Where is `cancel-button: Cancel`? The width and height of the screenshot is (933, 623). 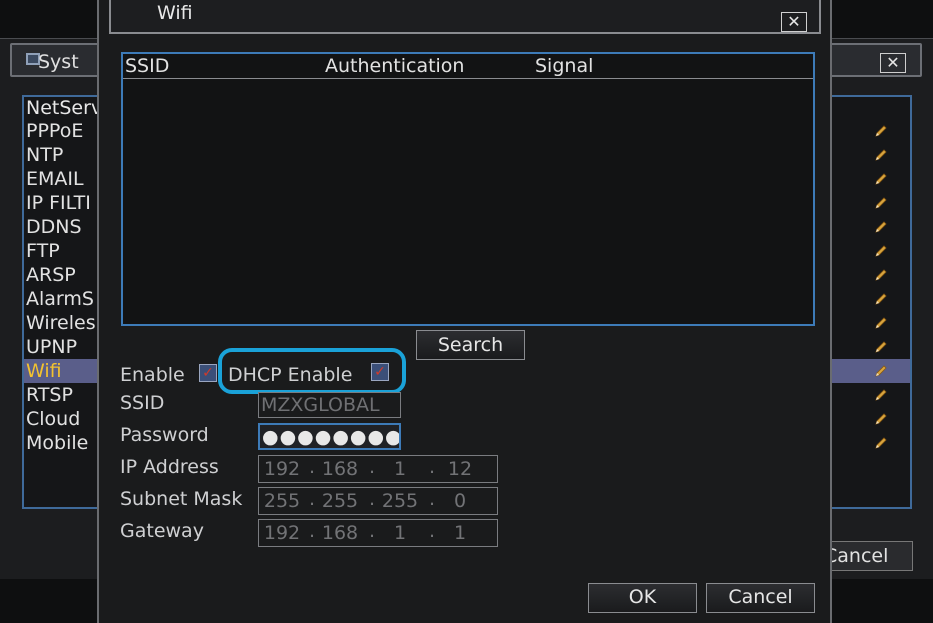 cancel-button: Cancel is located at coordinates (760, 598).